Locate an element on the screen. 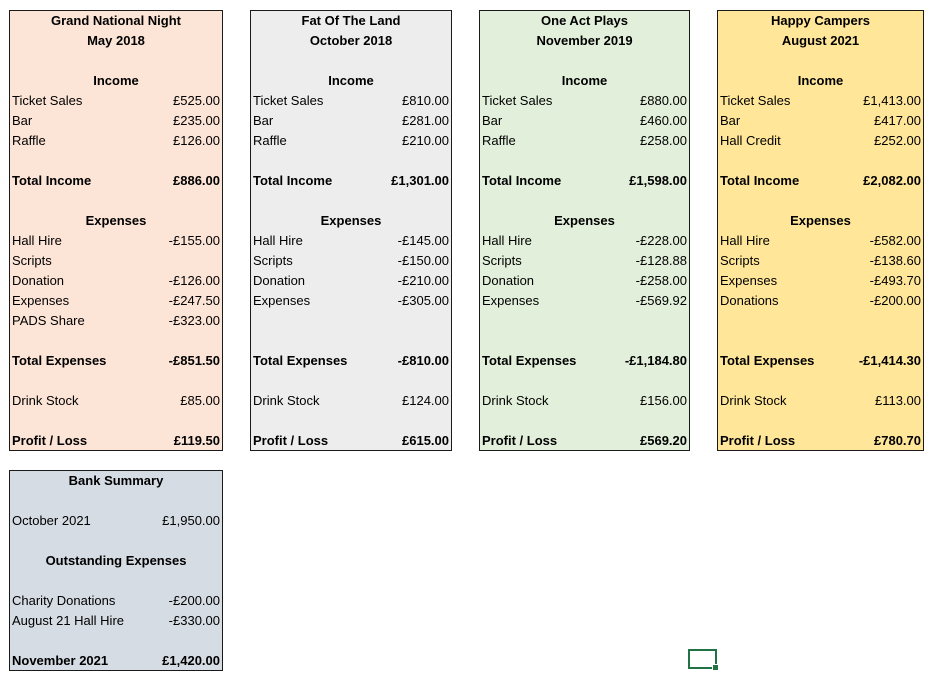 The height and width of the screenshot is (685, 938). outstanding-row: August 21 Hall Hire -£330.00 is located at coordinates (116, 621).